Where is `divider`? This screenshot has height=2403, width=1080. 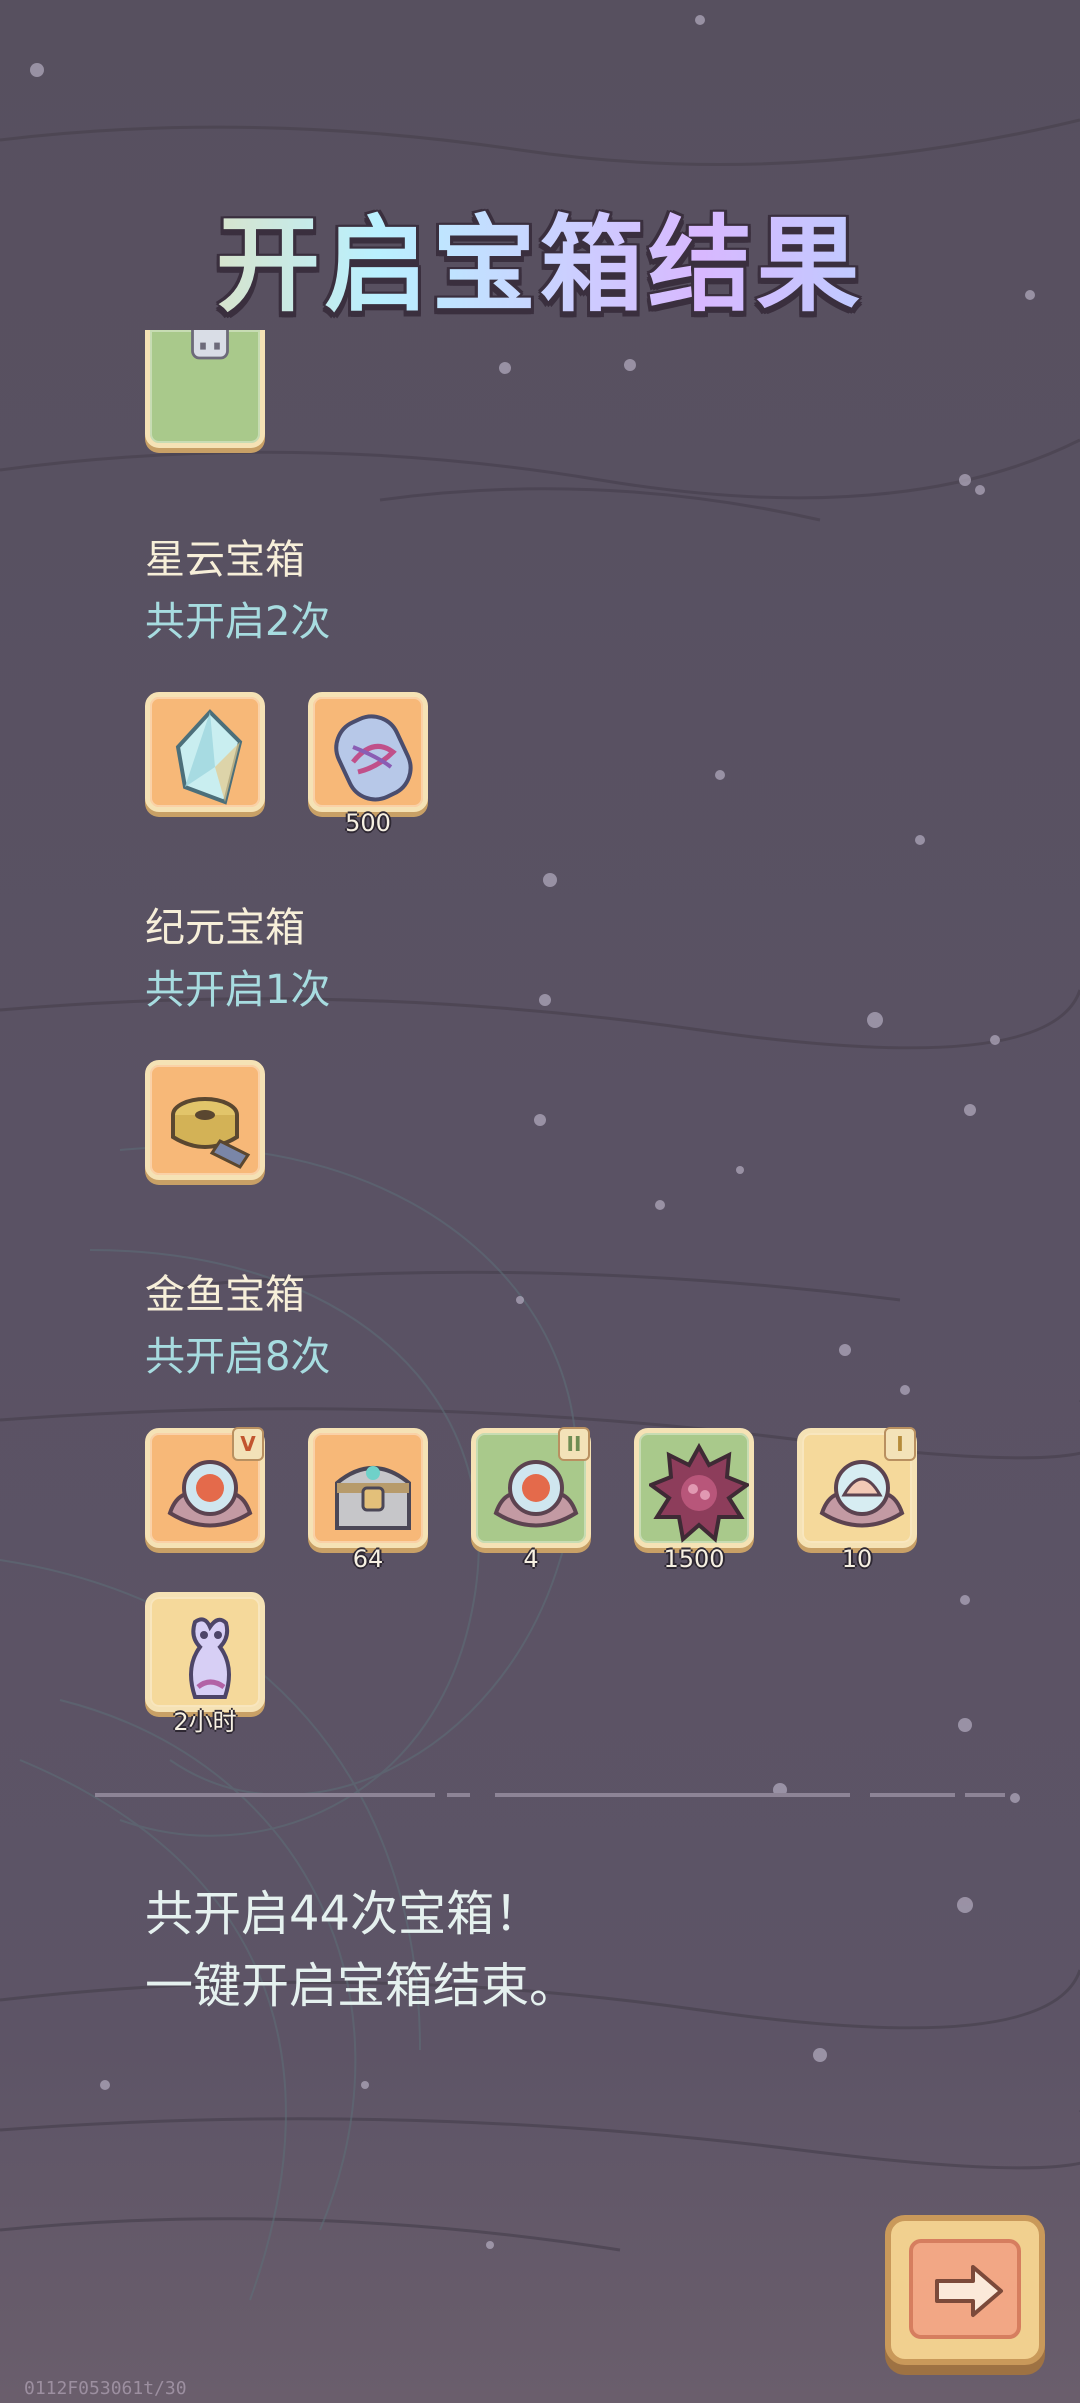
divider is located at coordinates (550, 1795).